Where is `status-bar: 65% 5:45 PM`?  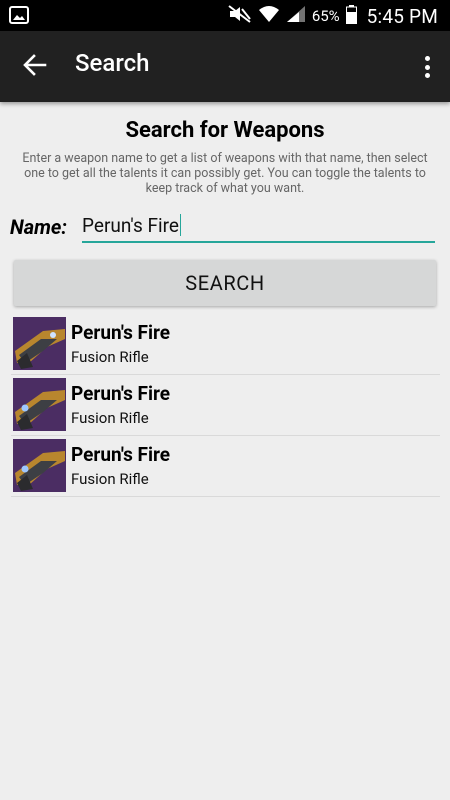 status-bar: 65% 5:45 PM is located at coordinates (225, 15).